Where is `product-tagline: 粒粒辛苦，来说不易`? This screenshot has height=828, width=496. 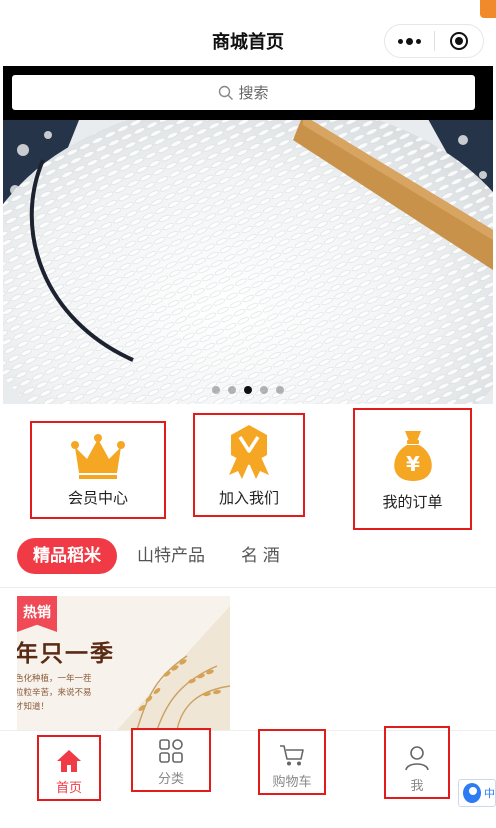
product-tagline: 粒粒辛苦，来说不易 is located at coordinates (54, 692).